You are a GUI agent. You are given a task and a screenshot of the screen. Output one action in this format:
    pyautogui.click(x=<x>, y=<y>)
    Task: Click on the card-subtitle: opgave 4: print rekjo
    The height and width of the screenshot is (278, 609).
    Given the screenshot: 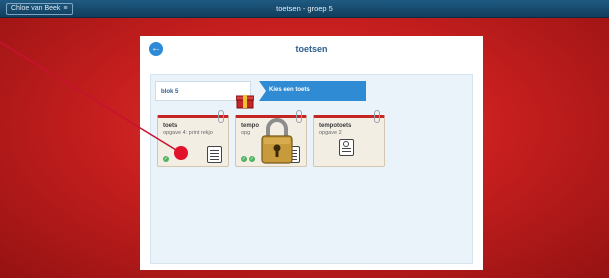 What is the action you would take?
    pyautogui.click(x=188, y=133)
    